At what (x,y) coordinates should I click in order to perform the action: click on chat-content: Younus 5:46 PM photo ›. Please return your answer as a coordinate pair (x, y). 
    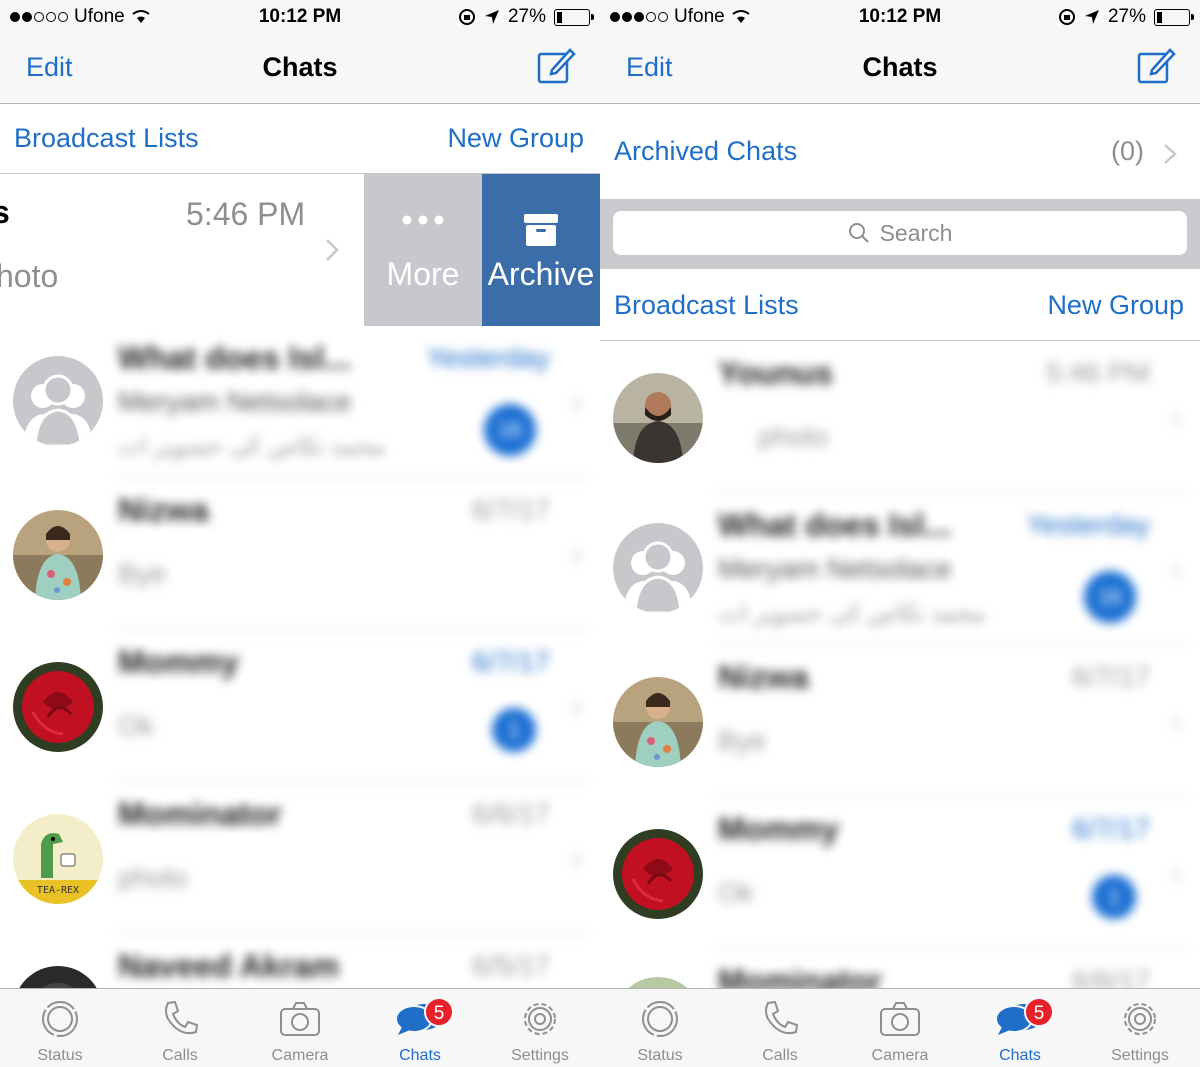
    Looking at the image, I should click on (953, 417).